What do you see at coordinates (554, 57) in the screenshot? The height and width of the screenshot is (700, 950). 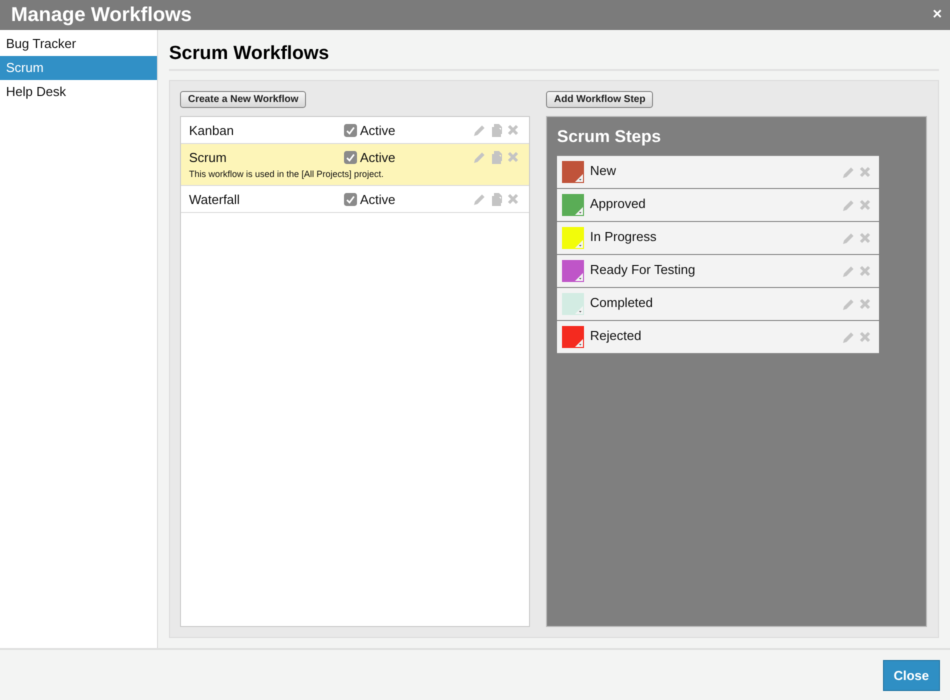 I see `page-heading: Scrum Workflows` at bounding box center [554, 57].